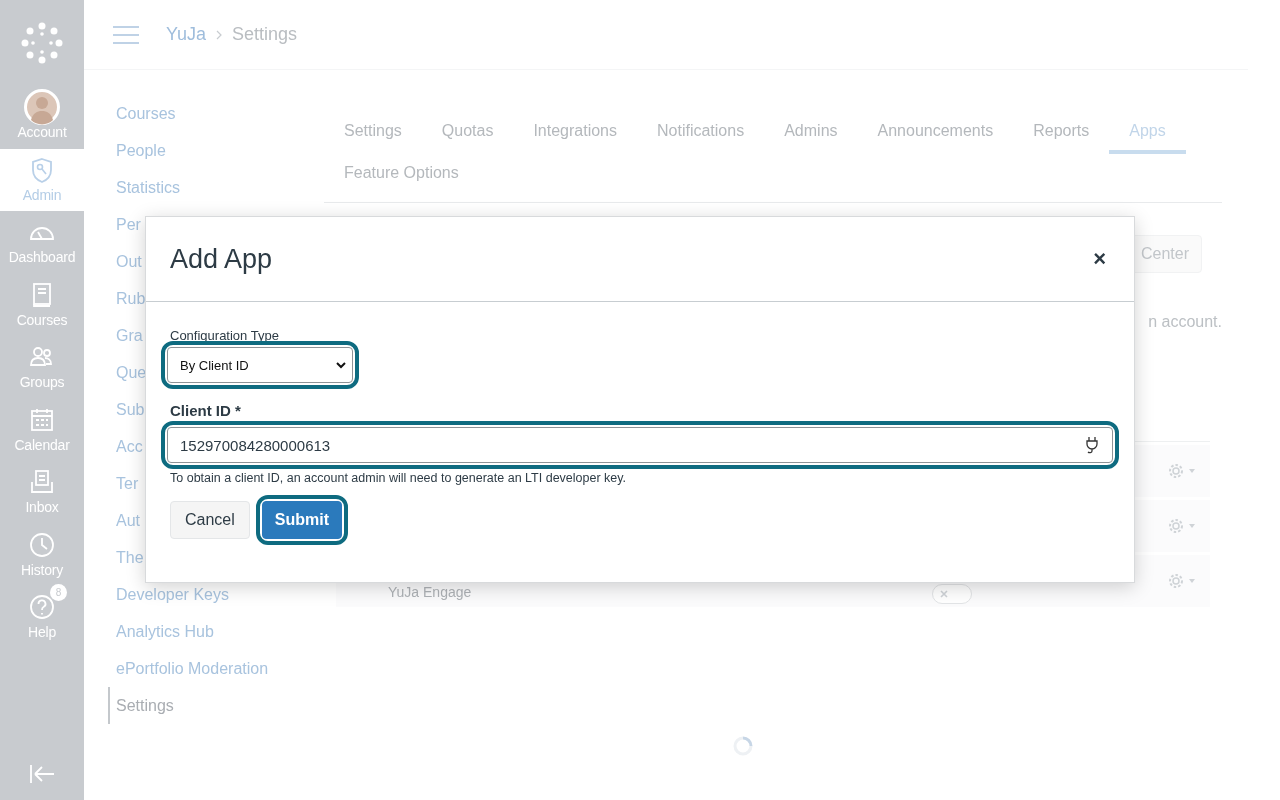 Image resolution: width=1280 pixels, height=800 pixels. Describe the element at coordinates (205, 410) in the screenshot. I see `field-label: Client ID *` at that location.